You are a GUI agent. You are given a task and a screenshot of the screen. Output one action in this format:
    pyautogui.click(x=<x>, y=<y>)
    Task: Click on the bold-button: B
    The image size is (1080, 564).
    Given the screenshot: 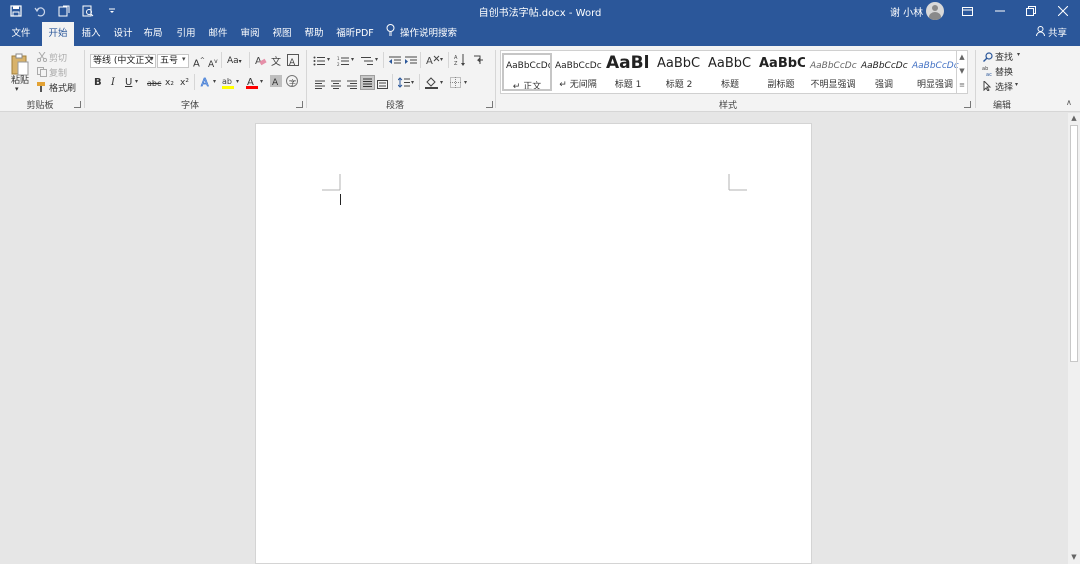 What is the action you would take?
    pyautogui.click(x=98, y=83)
    